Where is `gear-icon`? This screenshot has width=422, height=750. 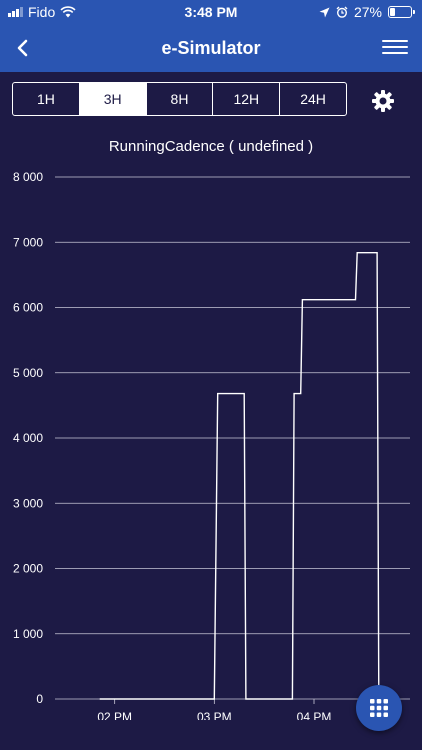 gear-icon is located at coordinates (383, 101).